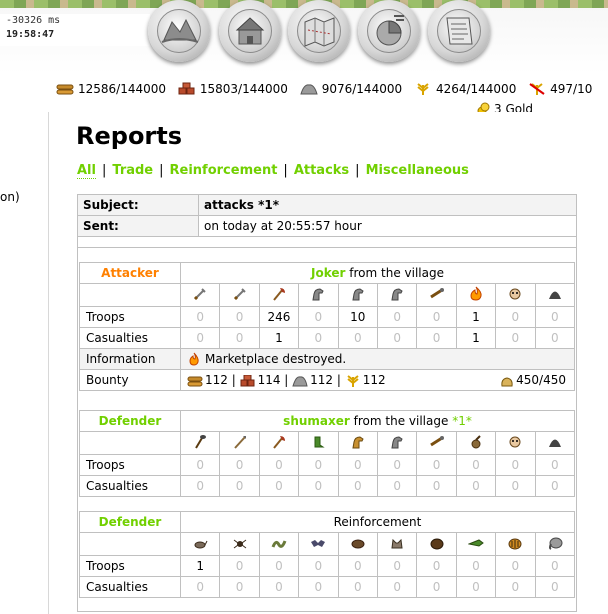  What do you see at coordinates (462, 421) in the screenshot?
I see `defender-village-link: *1*` at bounding box center [462, 421].